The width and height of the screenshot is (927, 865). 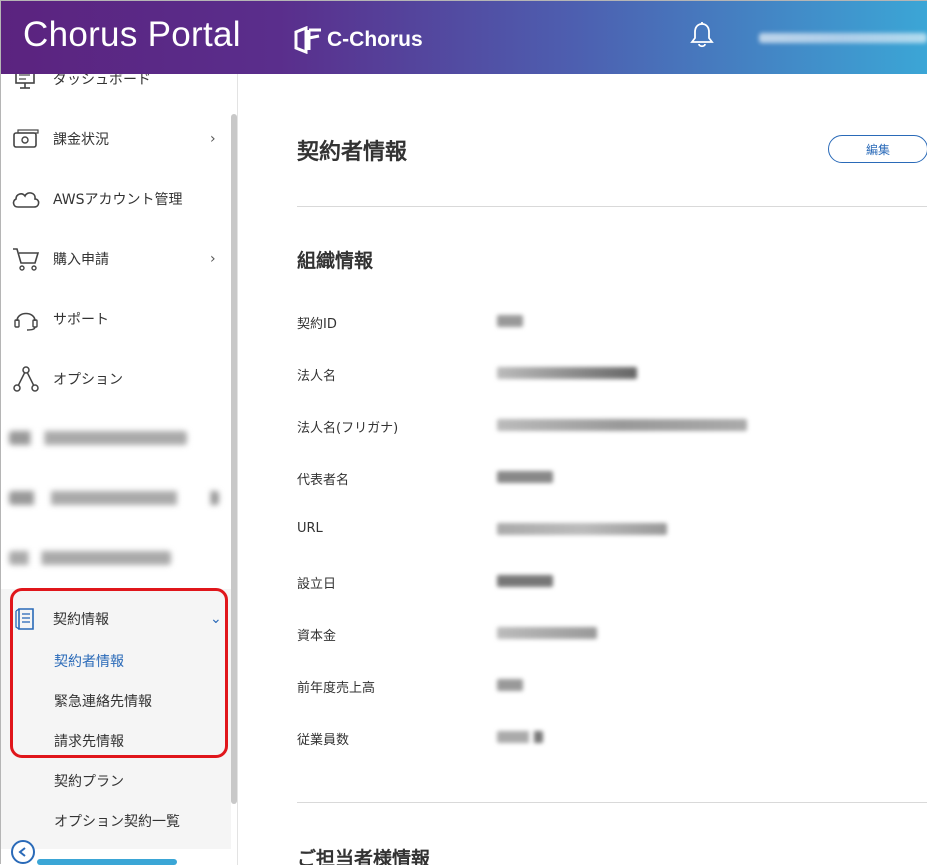 I want to click on chevron-down-icon: ⌄, so click(x=216, y=619).